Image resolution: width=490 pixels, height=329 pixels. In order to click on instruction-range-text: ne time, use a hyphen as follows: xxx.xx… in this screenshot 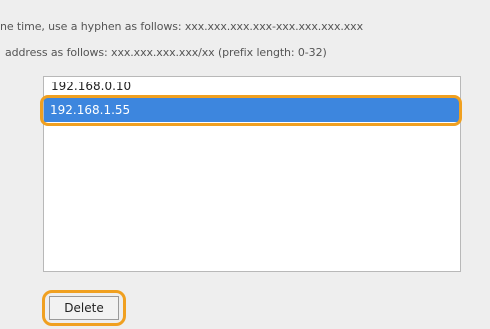, I will do `click(181, 26)`.